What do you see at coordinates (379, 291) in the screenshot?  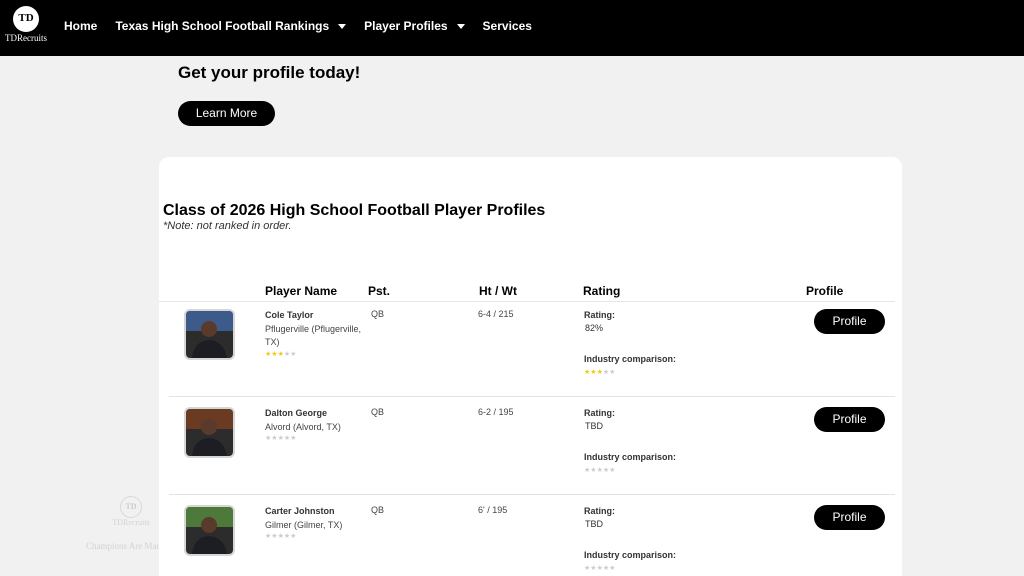 I see `header-position: Pst.` at bounding box center [379, 291].